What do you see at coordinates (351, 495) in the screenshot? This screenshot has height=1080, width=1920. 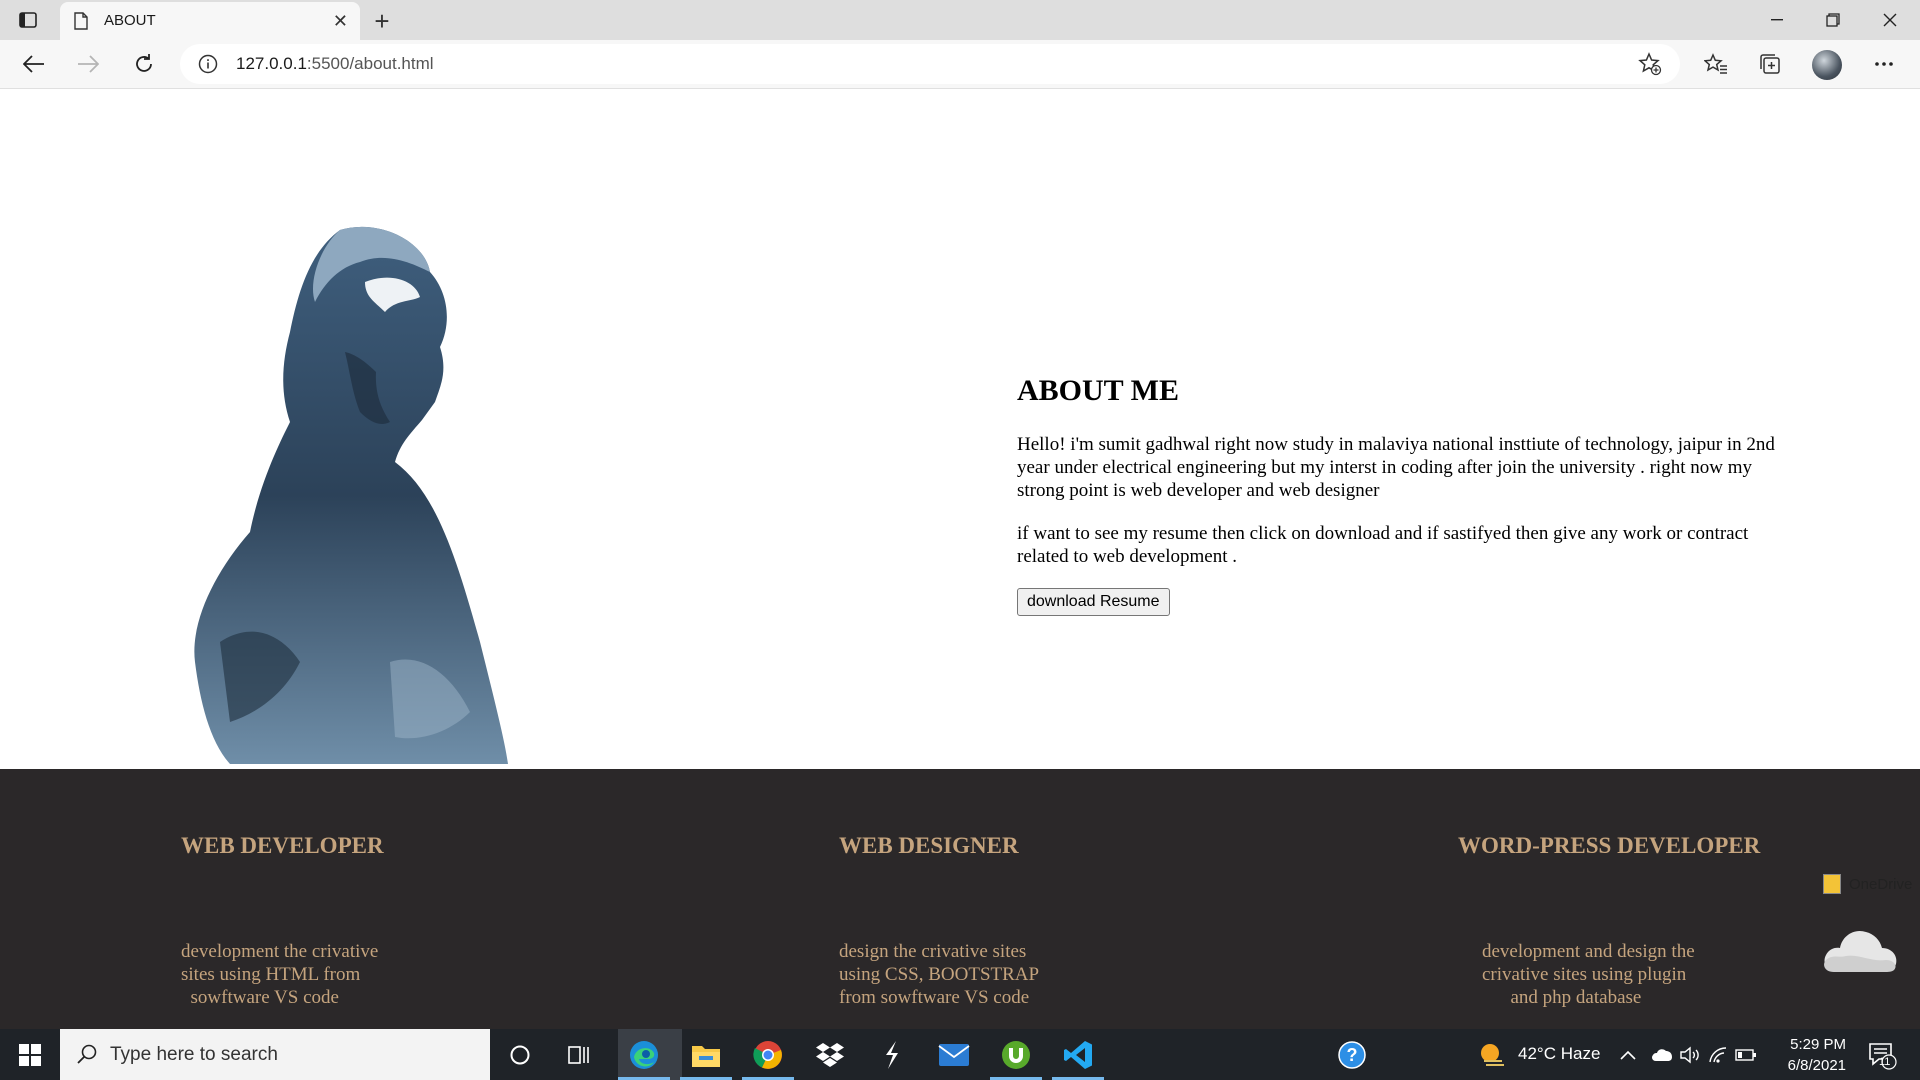 I see `profile-portrait-image` at bounding box center [351, 495].